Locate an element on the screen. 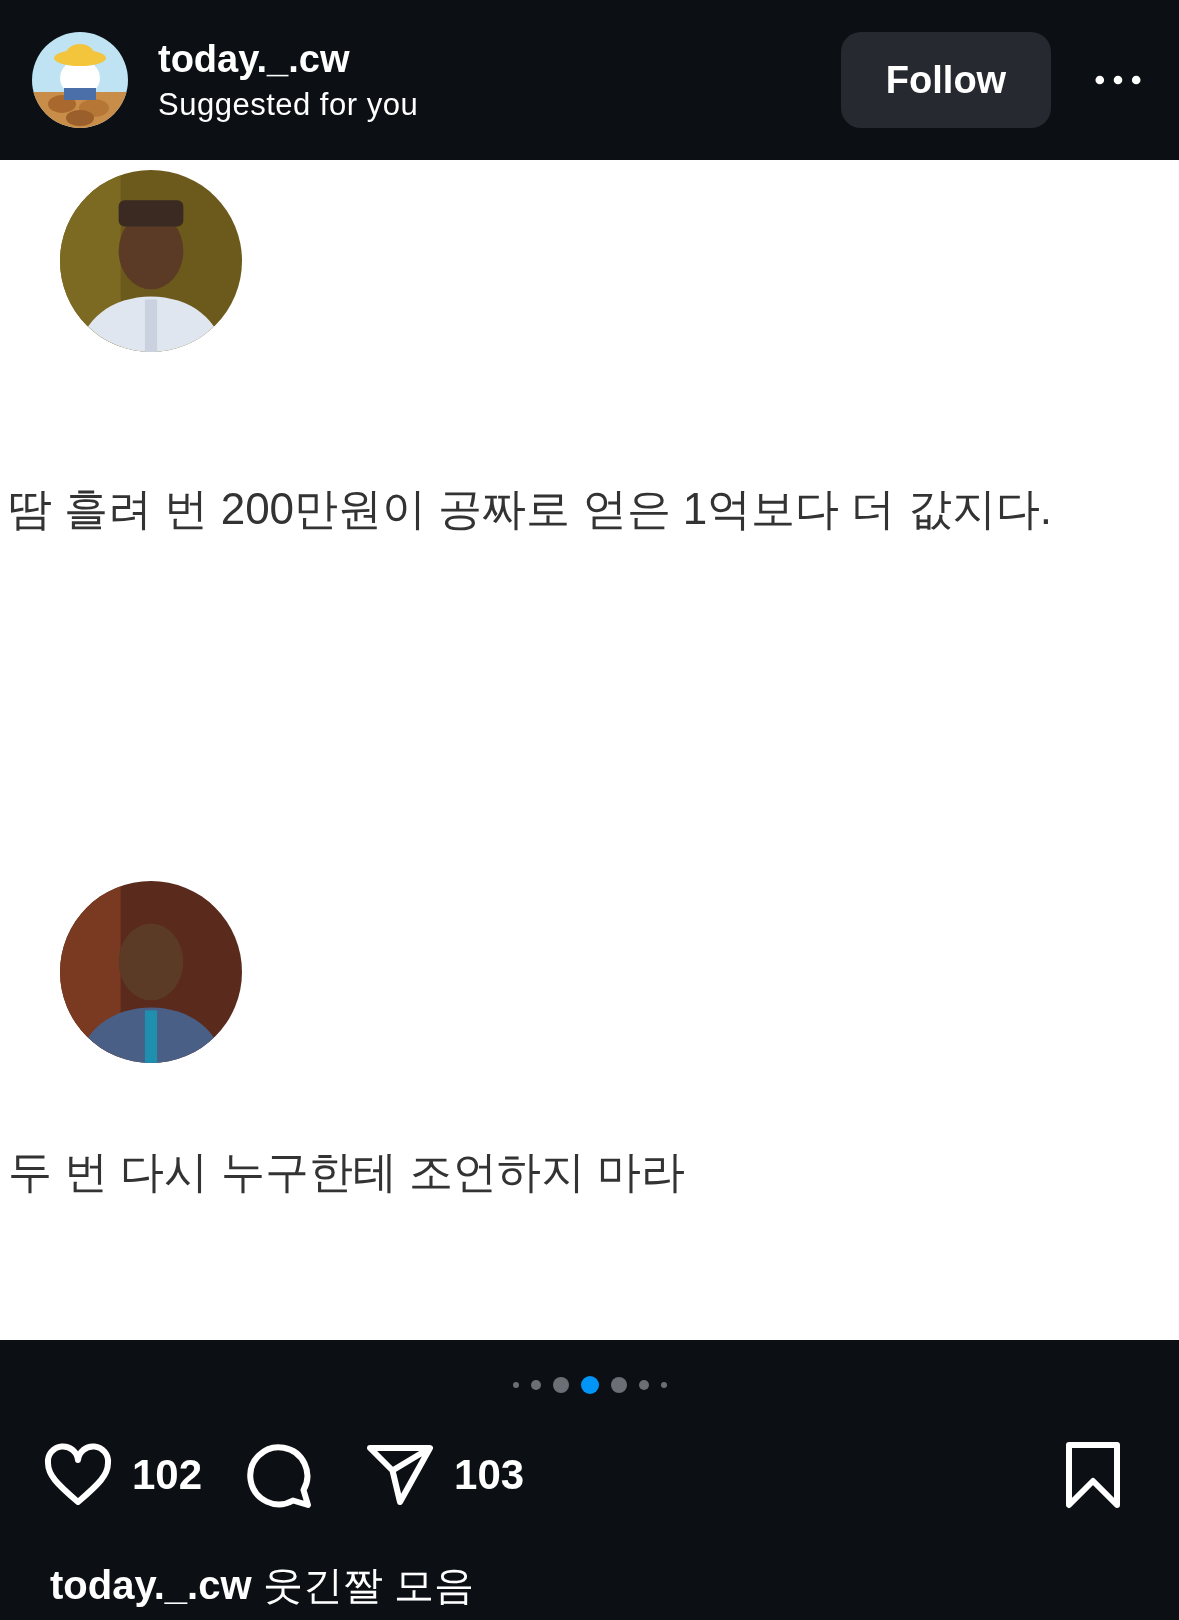 Image resolution: width=1179 pixels, height=1620 pixels. follow-button: Follow is located at coordinates (946, 80).